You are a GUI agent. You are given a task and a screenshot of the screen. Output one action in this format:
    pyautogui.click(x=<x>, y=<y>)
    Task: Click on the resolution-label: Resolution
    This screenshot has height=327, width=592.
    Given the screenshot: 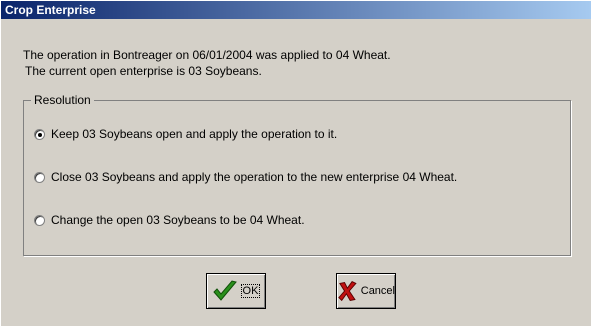 What is the action you would take?
    pyautogui.click(x=62, y=100)
    